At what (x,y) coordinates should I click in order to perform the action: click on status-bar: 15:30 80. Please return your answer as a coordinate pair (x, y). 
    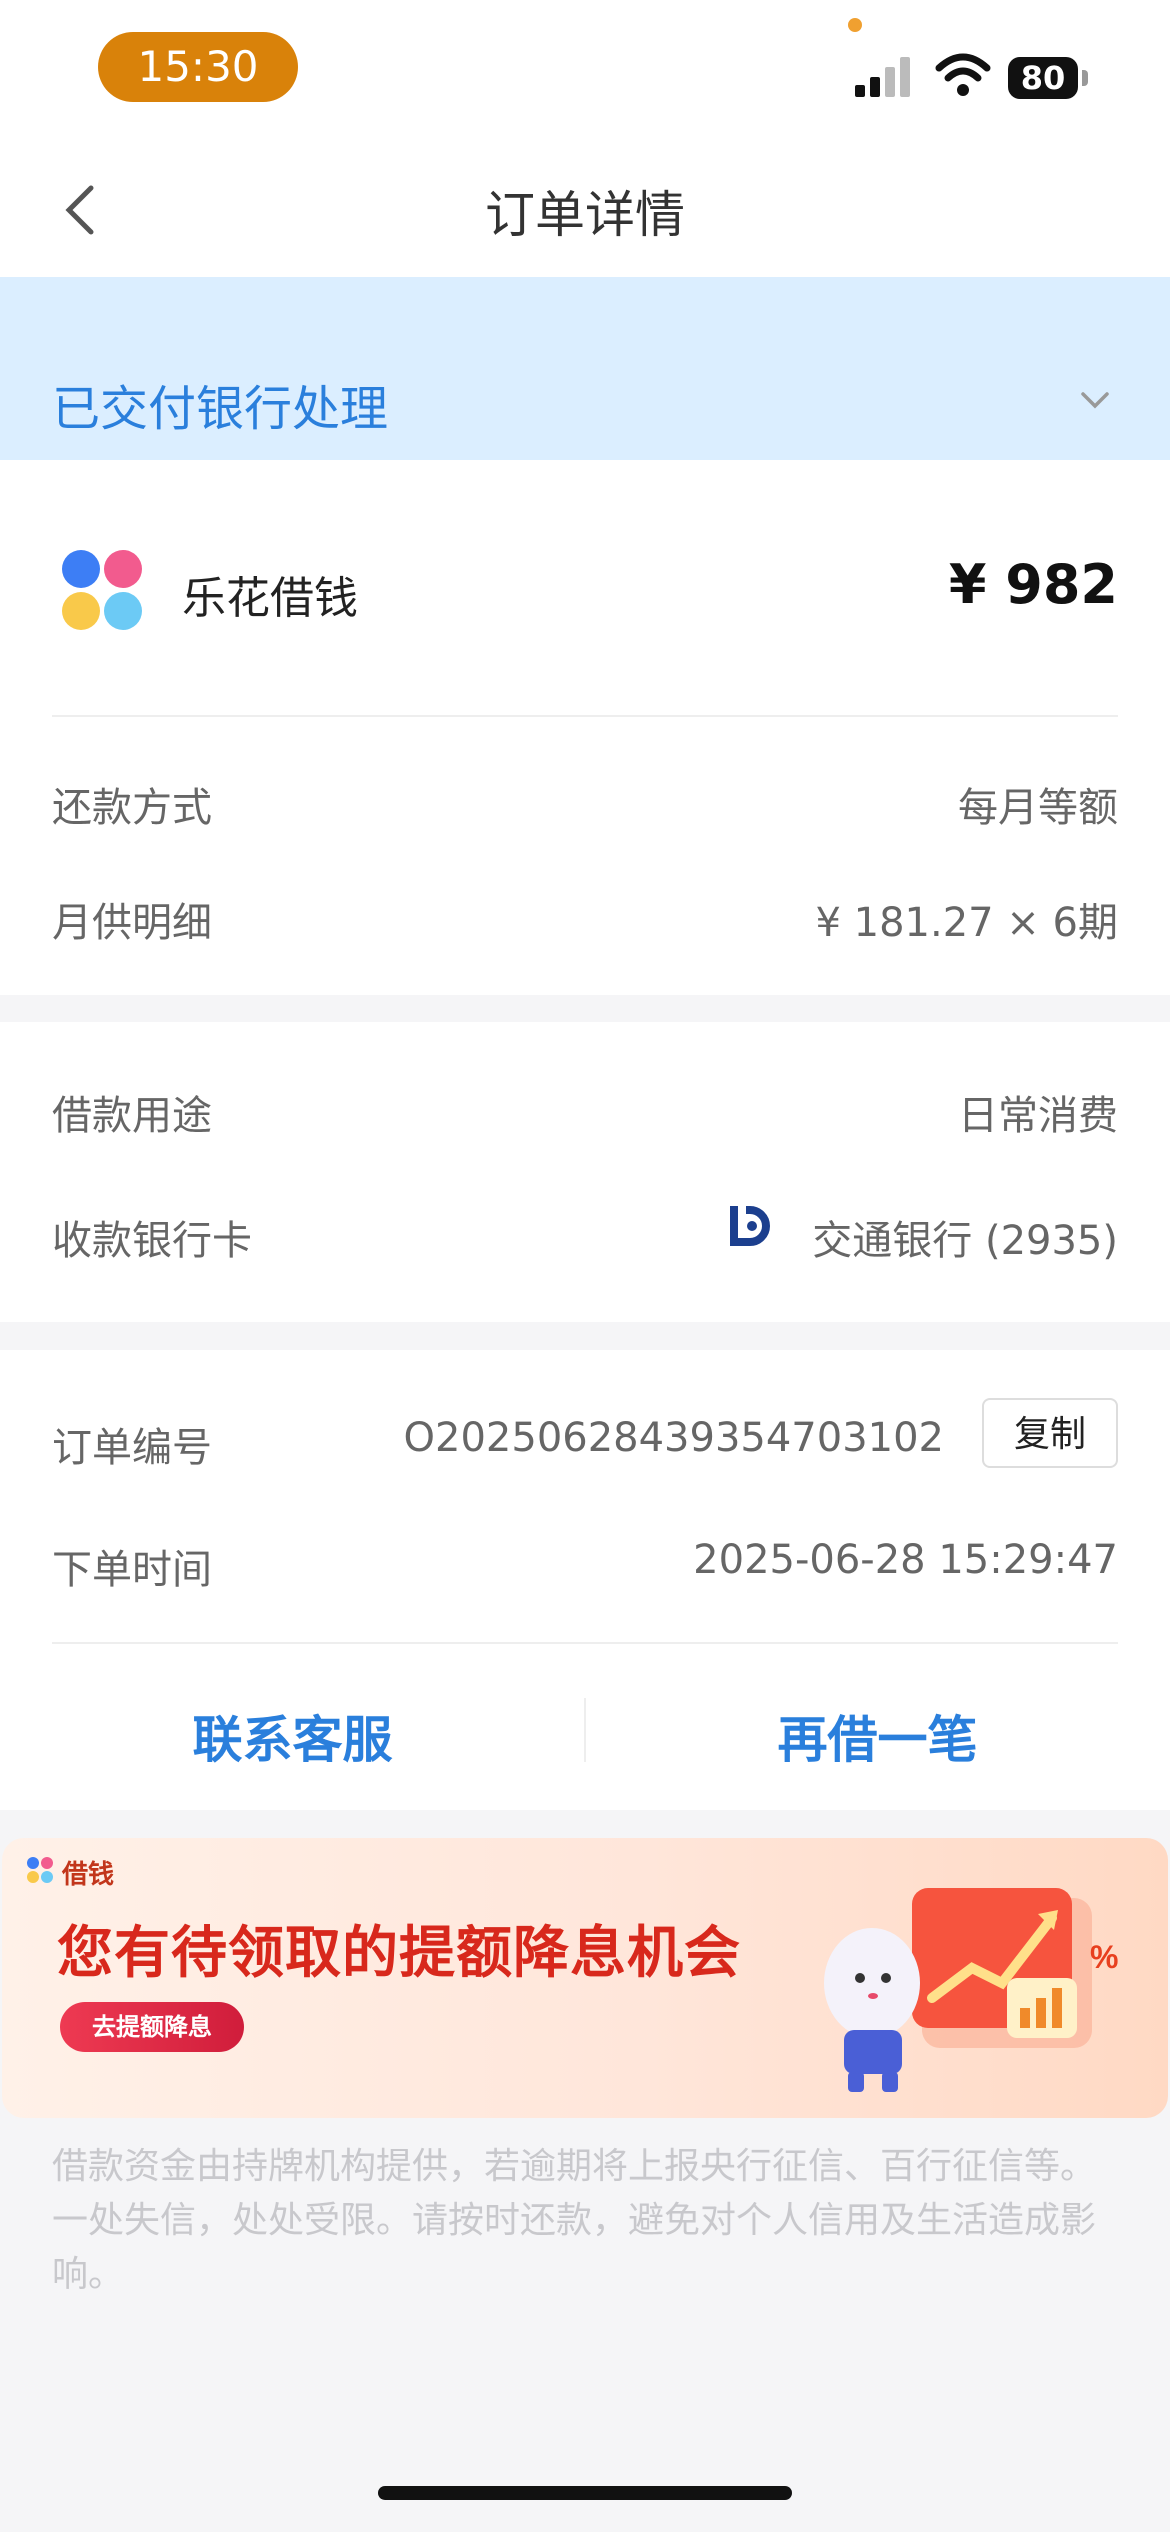
    Looking at the image, I should click on (585, 70).